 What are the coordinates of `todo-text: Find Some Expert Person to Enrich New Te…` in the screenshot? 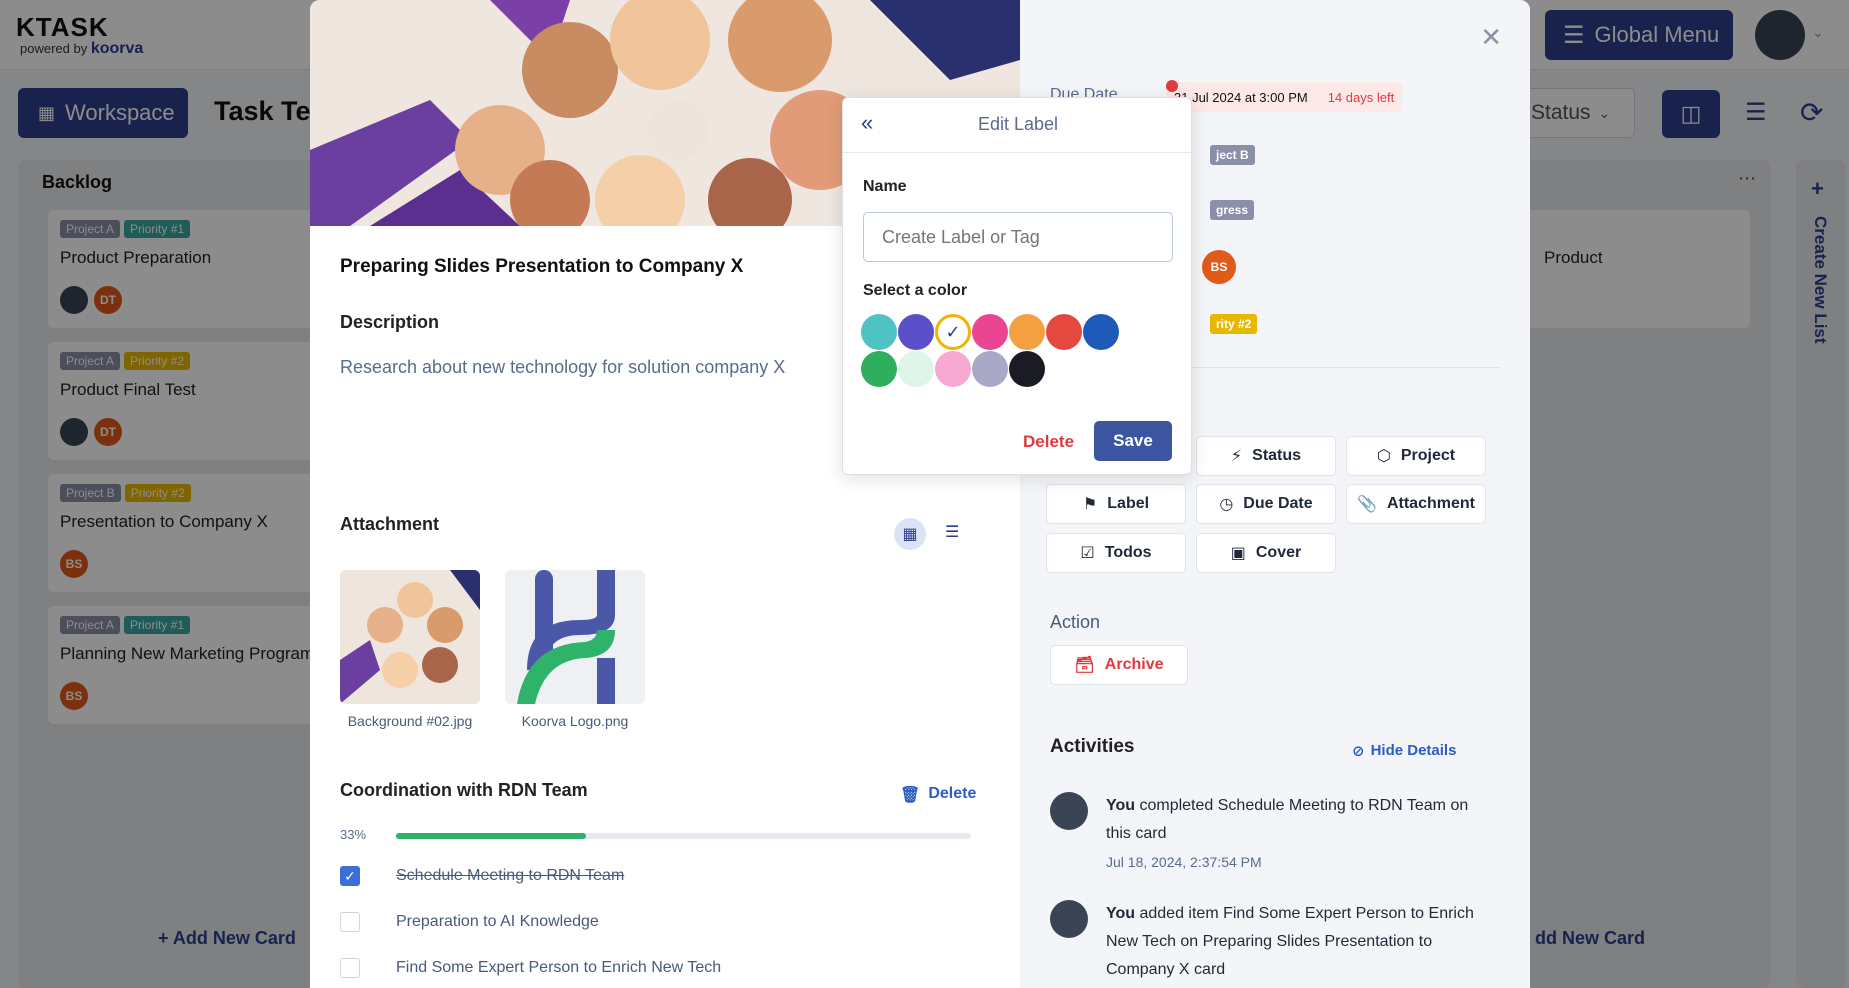 It's located at (559, 967).